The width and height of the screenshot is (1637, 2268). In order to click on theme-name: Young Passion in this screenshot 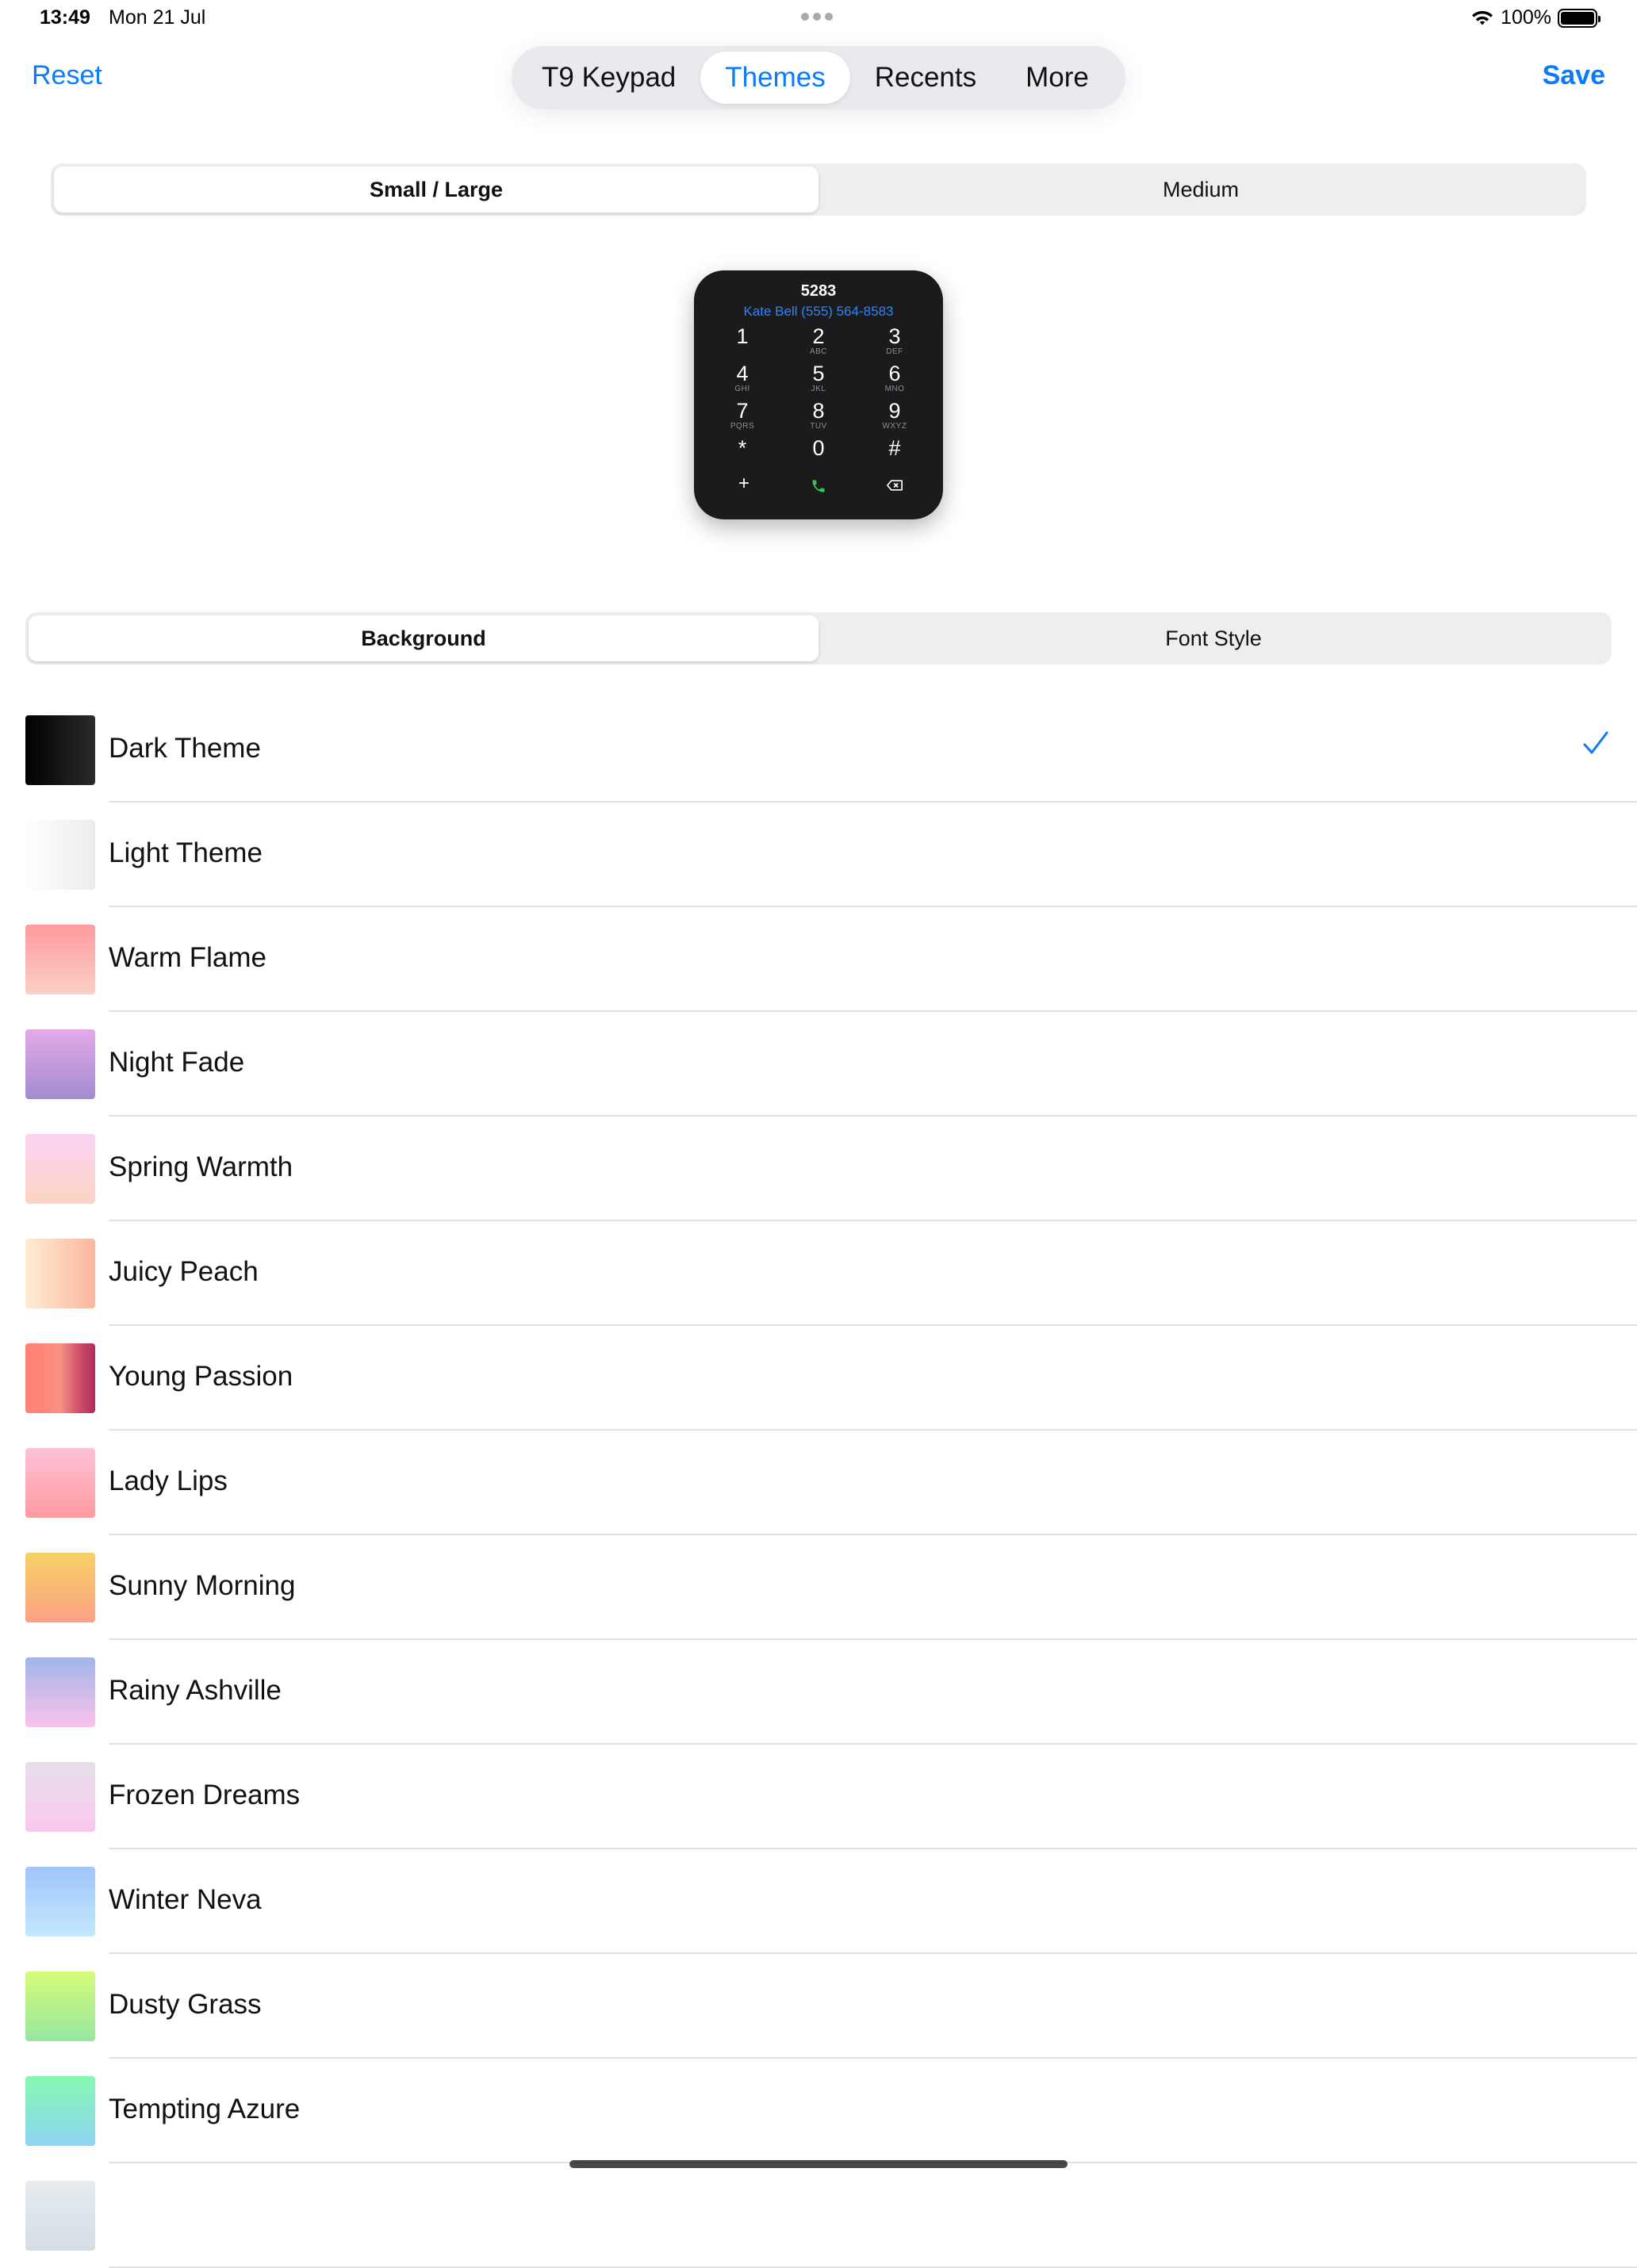, I will do `click(201, 1376)`.